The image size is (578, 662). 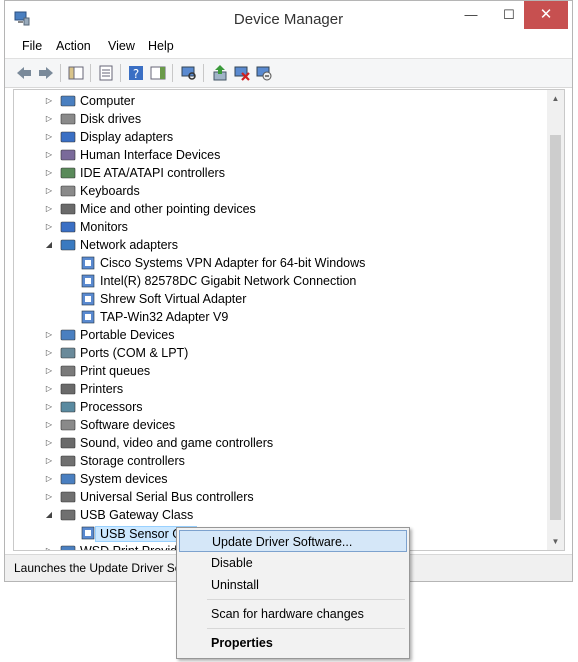 What do you see at coordinates (106, 73) in the screenshot?
I see `properties-sheet-icon` at bounding box center [106, 73].